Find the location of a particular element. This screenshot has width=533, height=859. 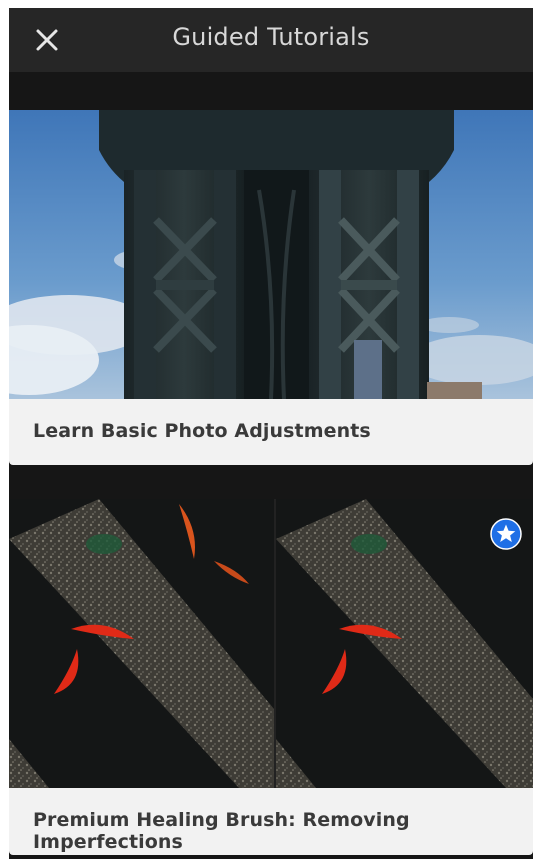

premium-badge is located at coordinates (506, 534).